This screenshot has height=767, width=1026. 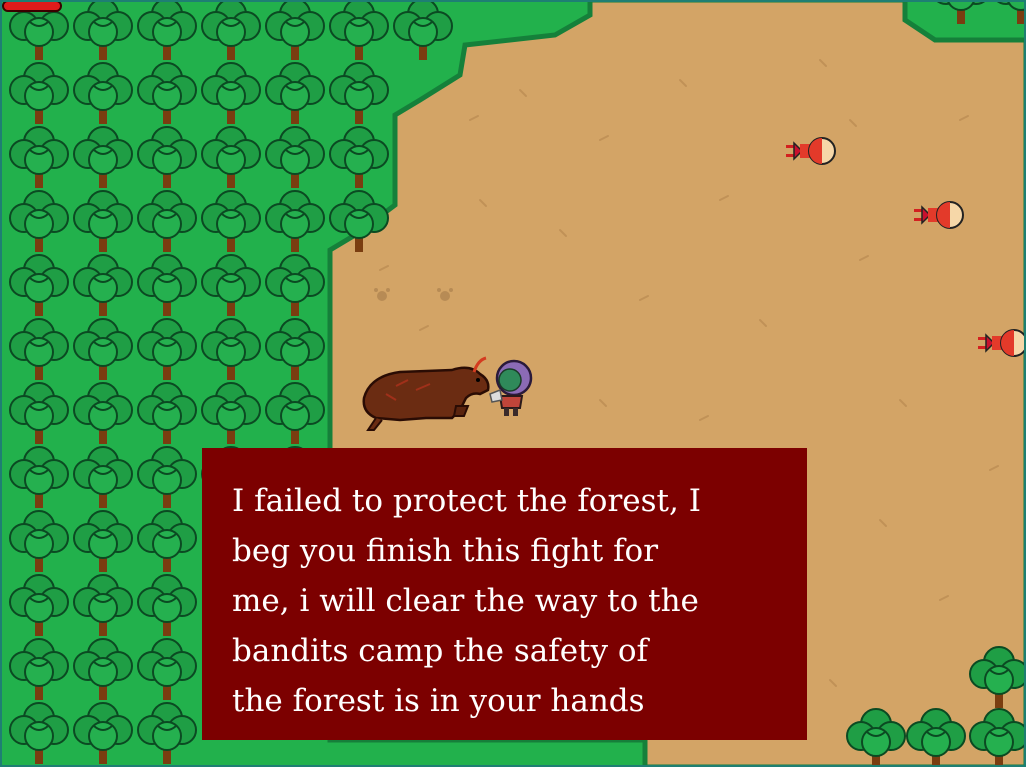 What do you see at coordinates (512, 387) in the screenshot?
I see `hooded-hero-player` at bounding box center [512, 387].